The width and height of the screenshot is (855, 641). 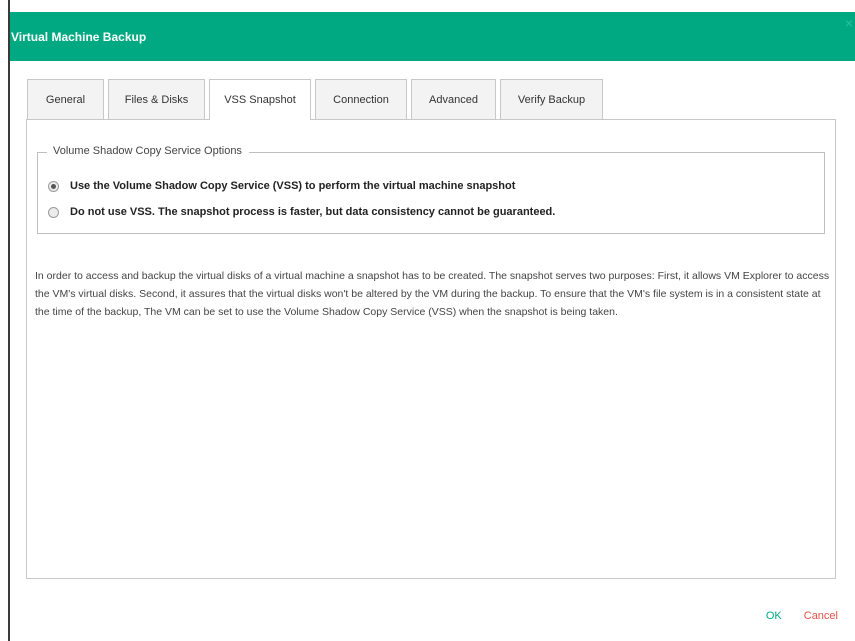 I want to click on tab-label: Files & Disks, so click(x=156, y=99).